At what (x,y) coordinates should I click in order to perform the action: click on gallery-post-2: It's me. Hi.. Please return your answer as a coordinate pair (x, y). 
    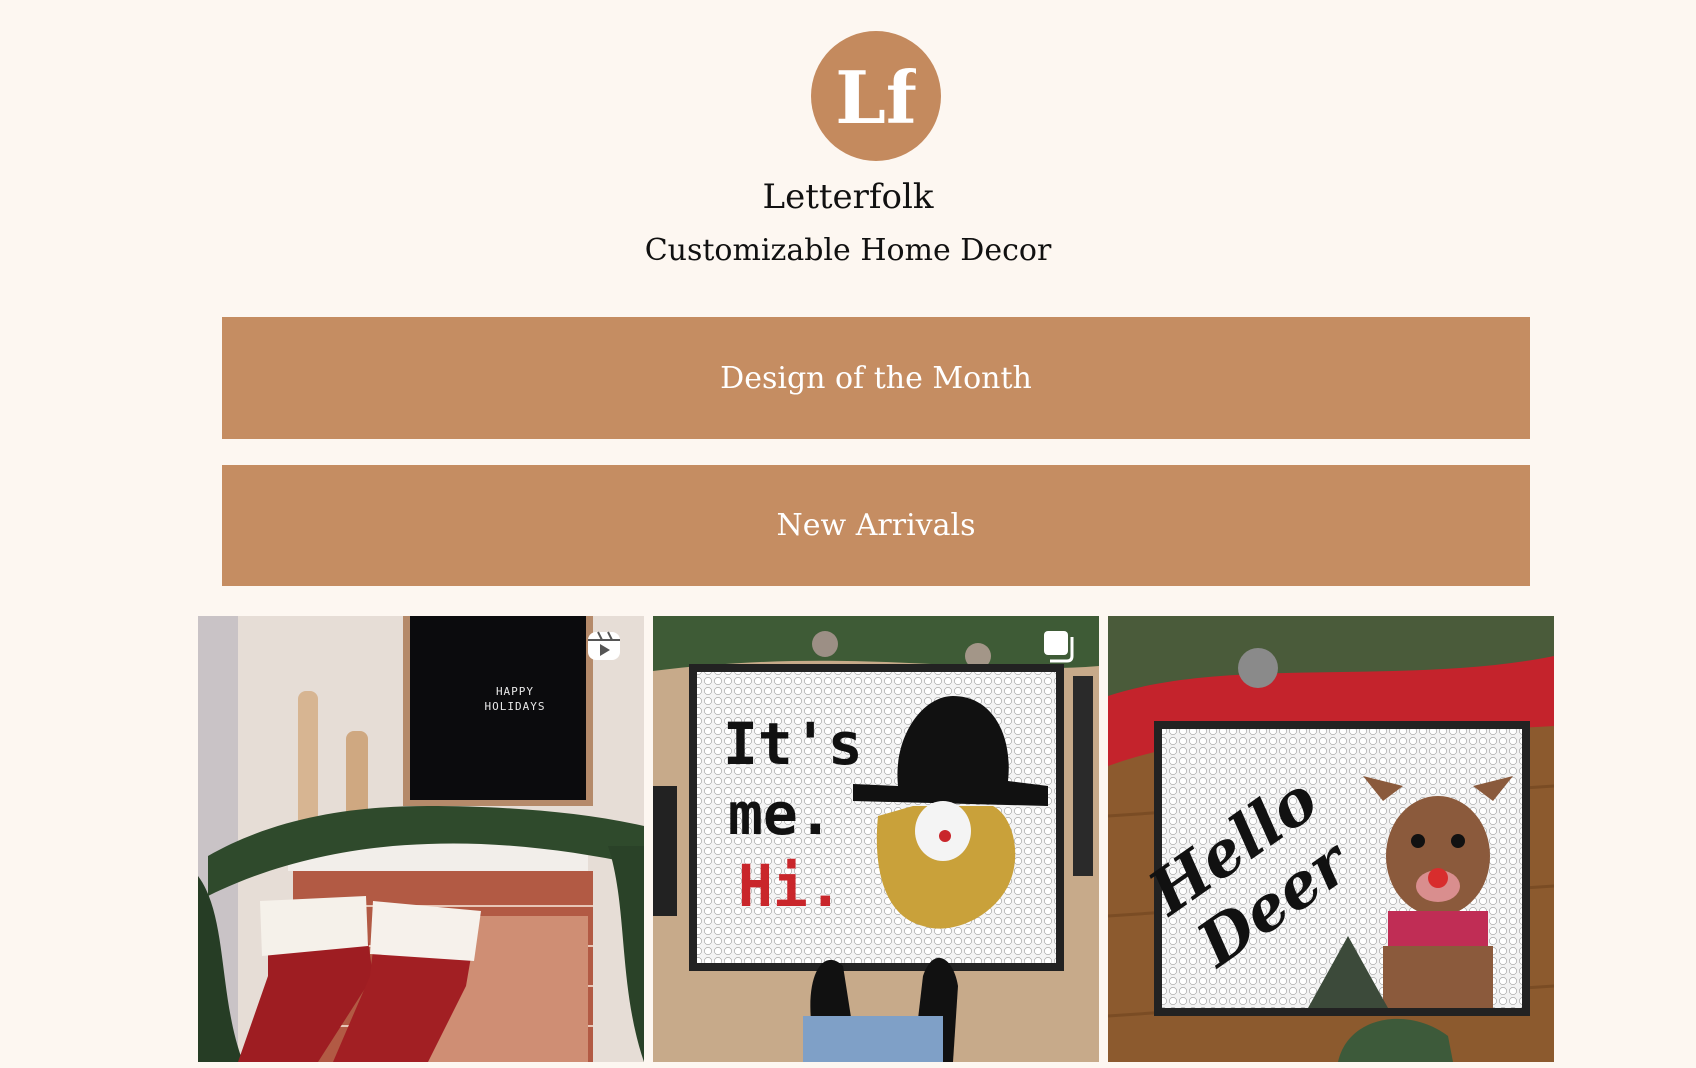
    Looking at the image, I should click on (876, 839).